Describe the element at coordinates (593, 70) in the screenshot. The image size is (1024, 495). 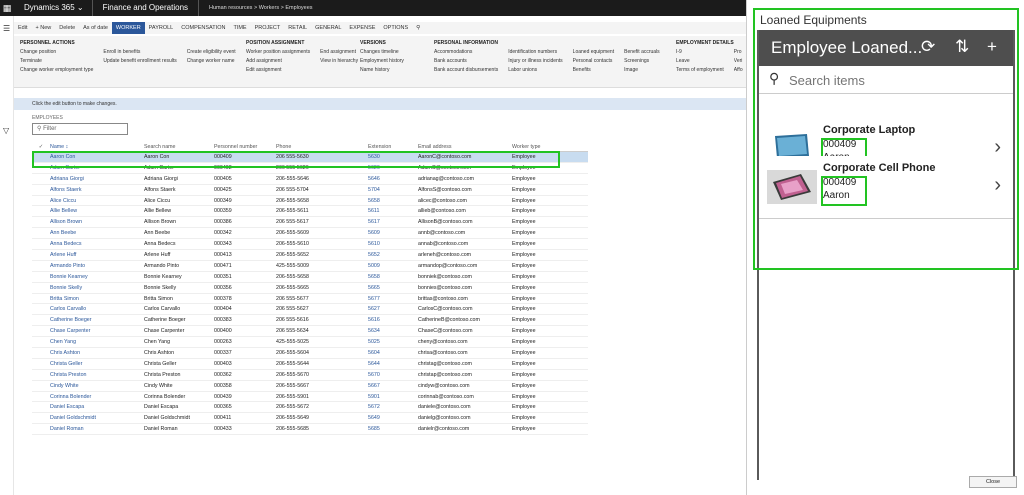
I see `benefits-button: Benefits` at that location.